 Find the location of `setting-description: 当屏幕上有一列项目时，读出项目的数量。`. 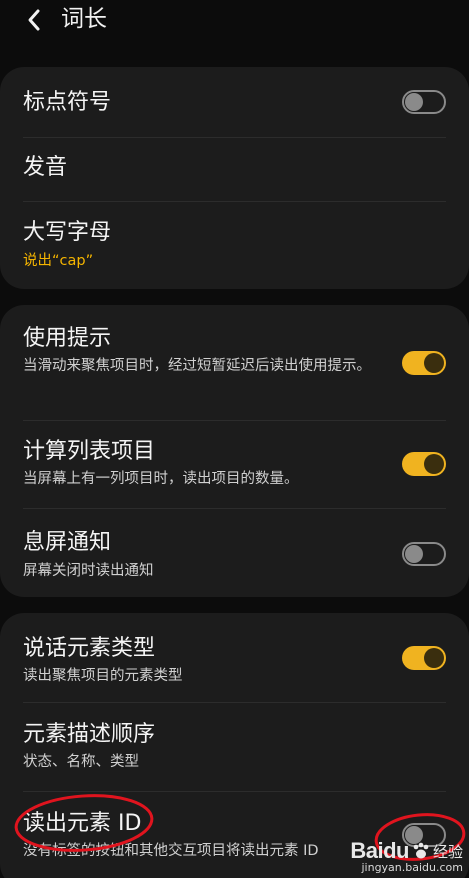

setting-description: 当屏幕上有一列项目时，读出项目的数量。 is located at coordinates (161, 479).